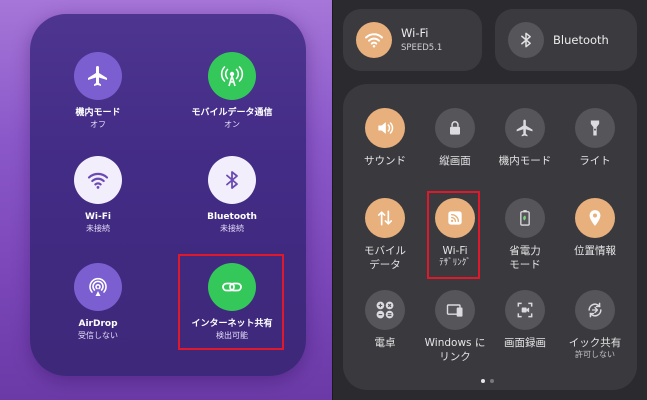 This screenshot has height=400, width=647. Describe the element at coordinates (595, 251) in the screenshot. I see `tile-location-label: 位置情報` at that location.